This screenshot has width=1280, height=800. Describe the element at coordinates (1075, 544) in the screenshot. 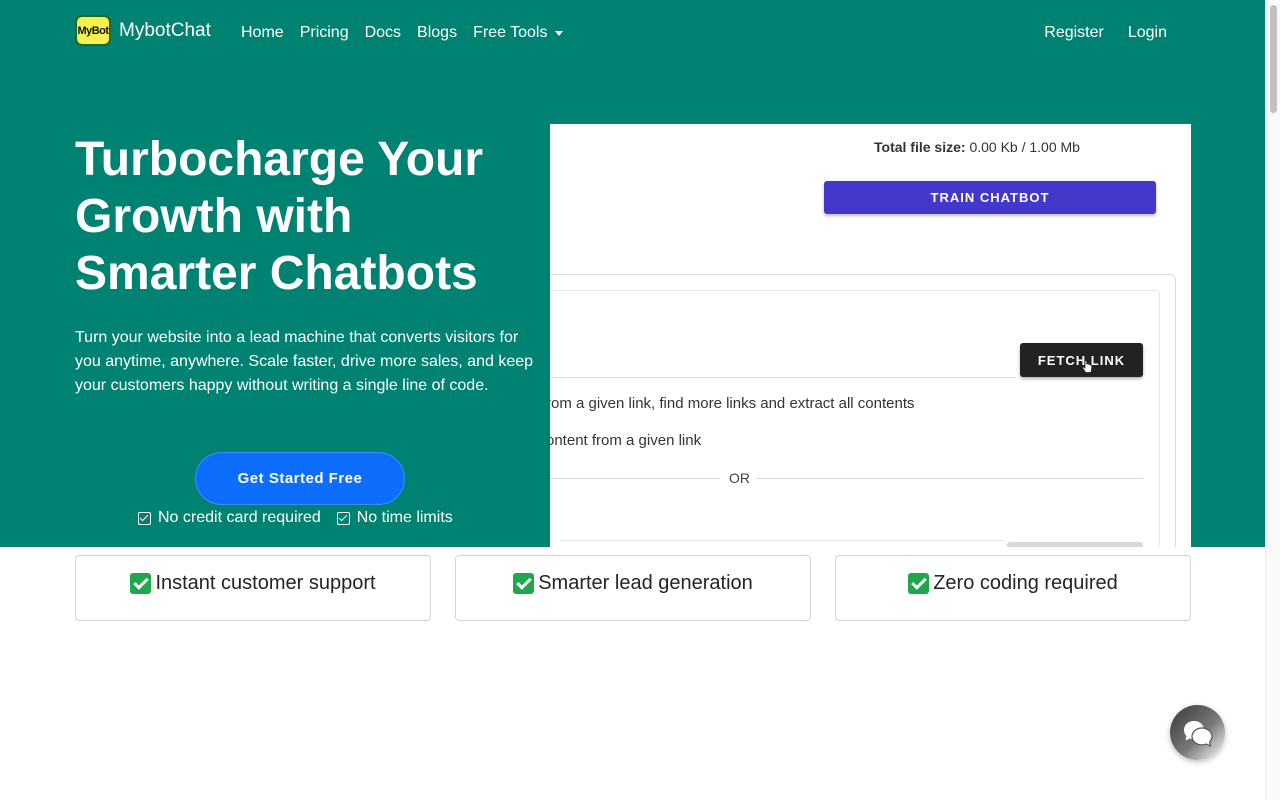

I see `upload-button` at that location.